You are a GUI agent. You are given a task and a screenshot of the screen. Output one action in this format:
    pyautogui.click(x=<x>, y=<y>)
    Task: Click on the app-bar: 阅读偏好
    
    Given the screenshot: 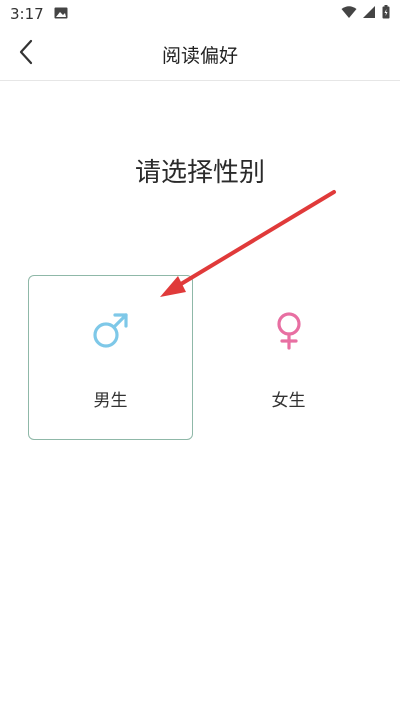 What is the action you would take?
    pyautogui.click(x=200, y=54)
    